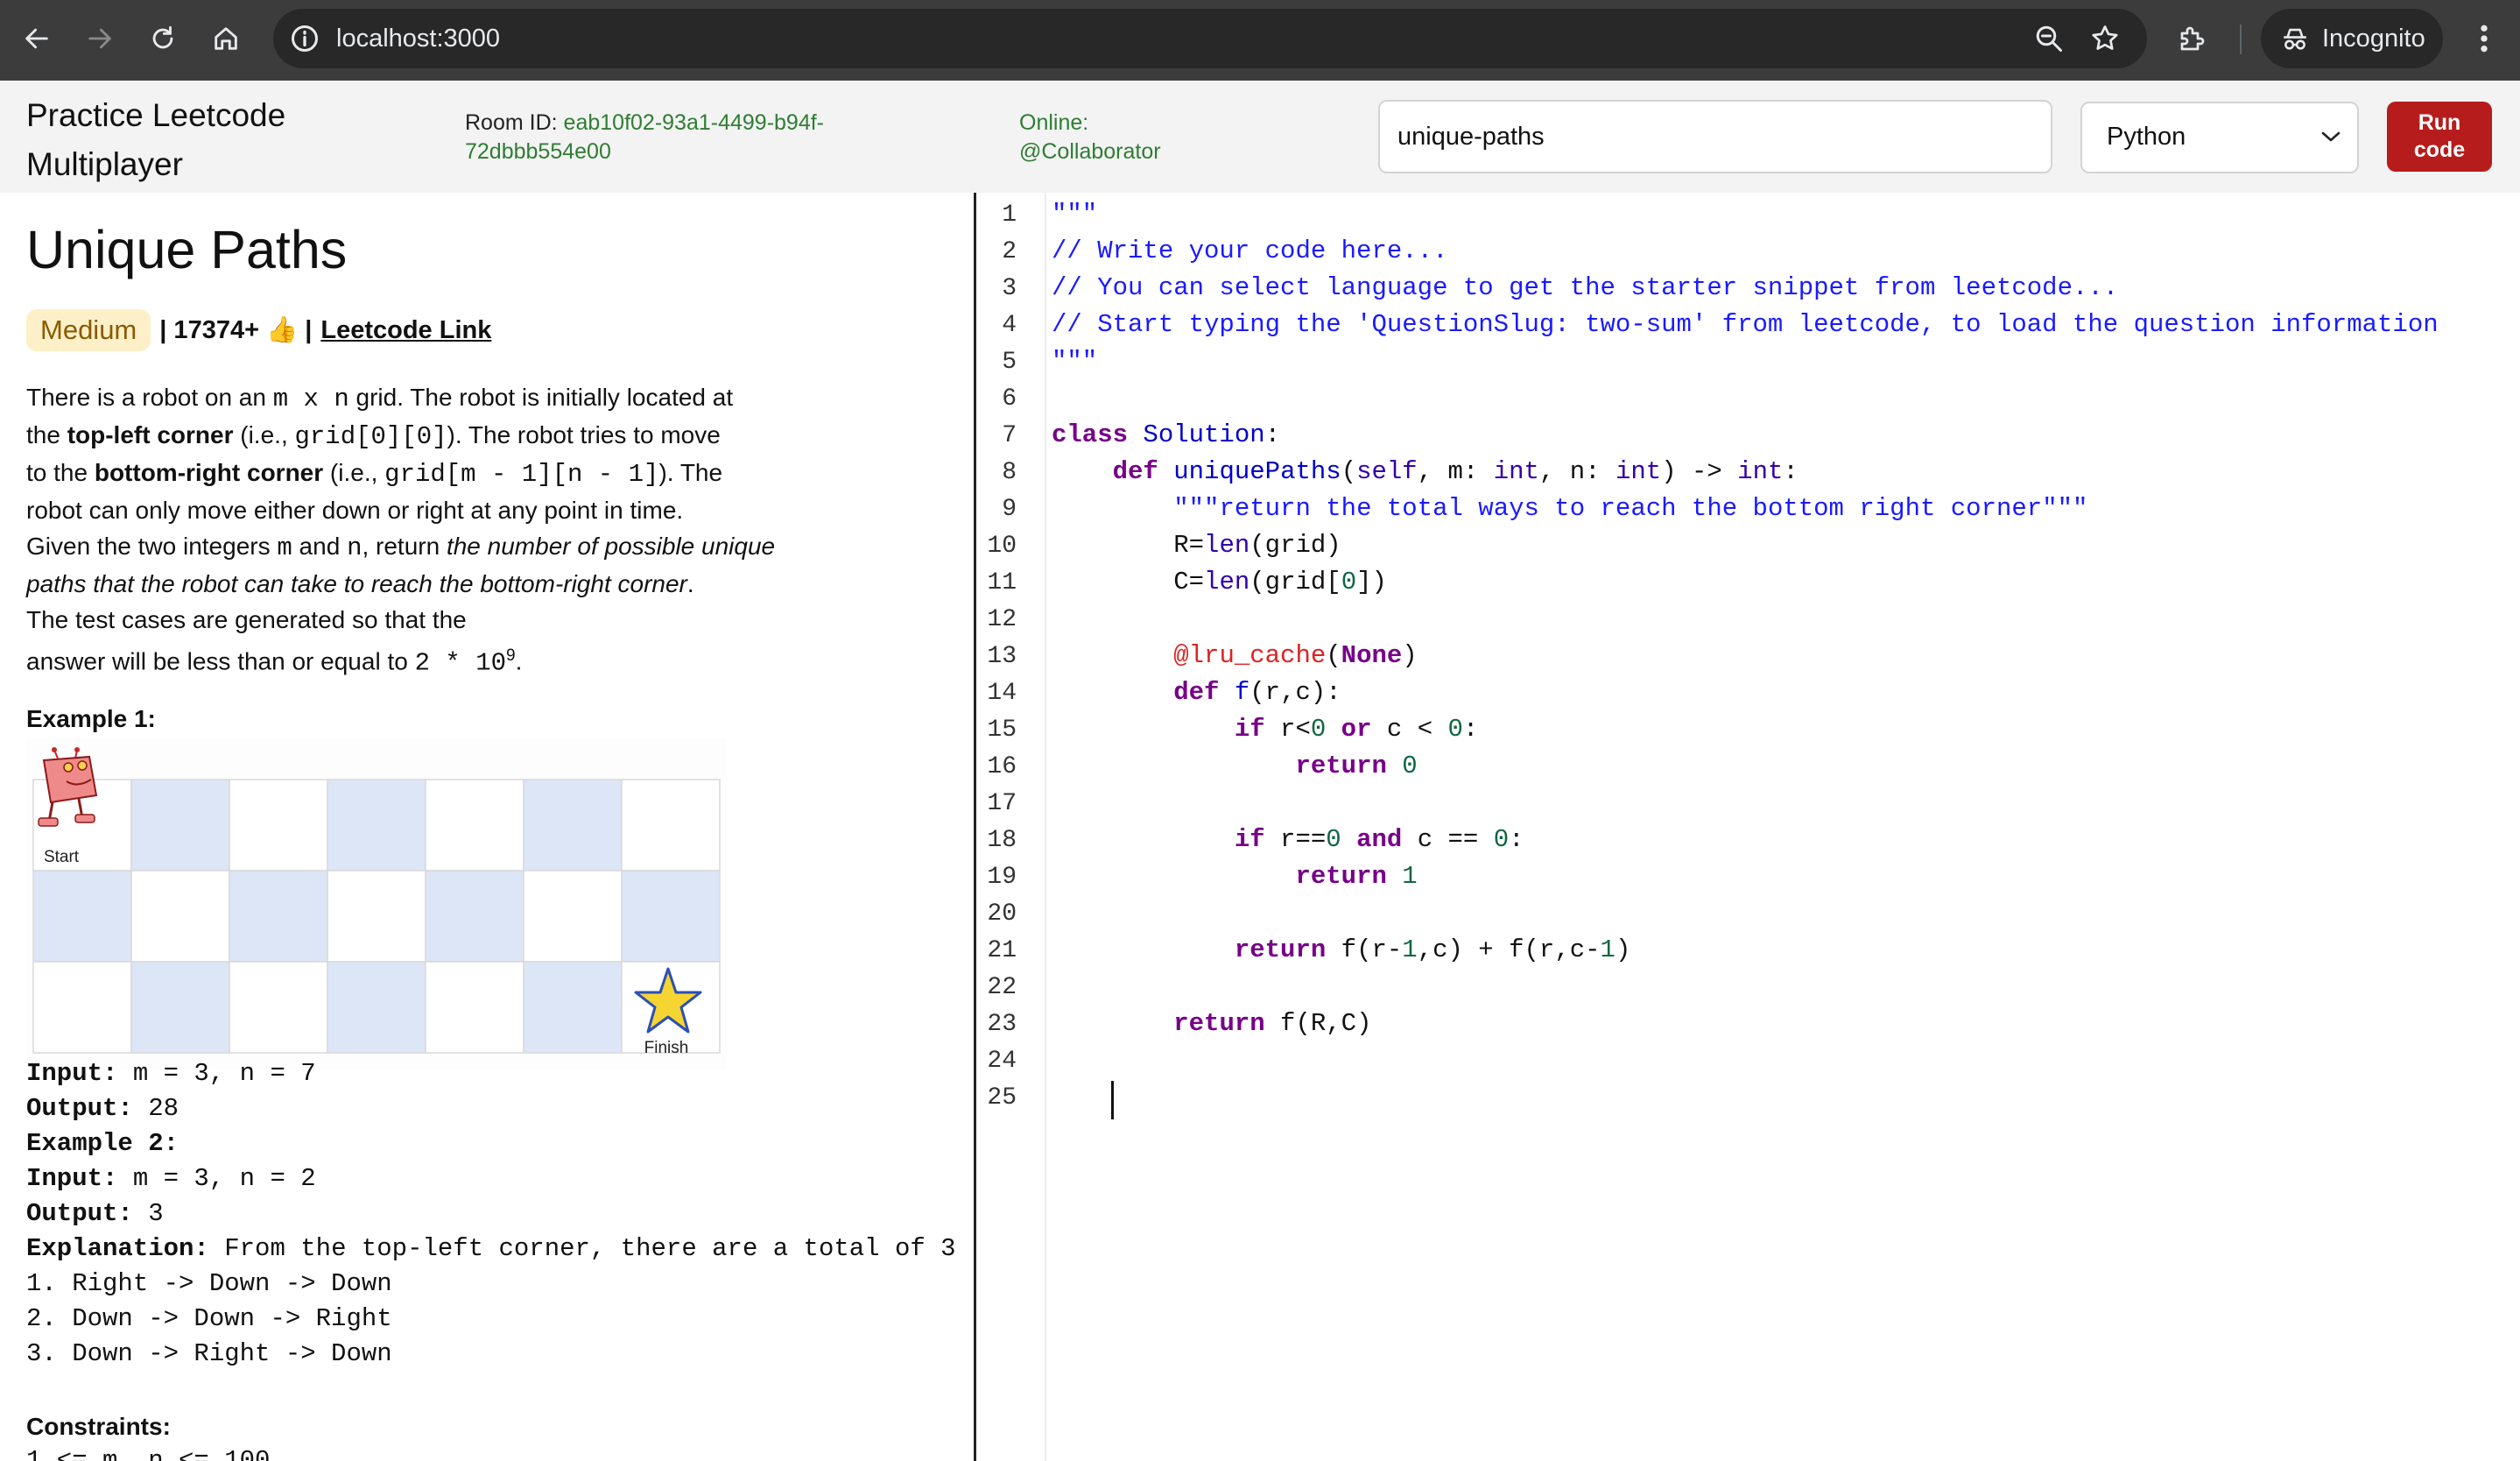 The height and width of the screenshot is (1461, 2520). Describe the element at coordinates (98, 1427) in the screenshot. I see `constraints-heading: Constraints:` at that location.